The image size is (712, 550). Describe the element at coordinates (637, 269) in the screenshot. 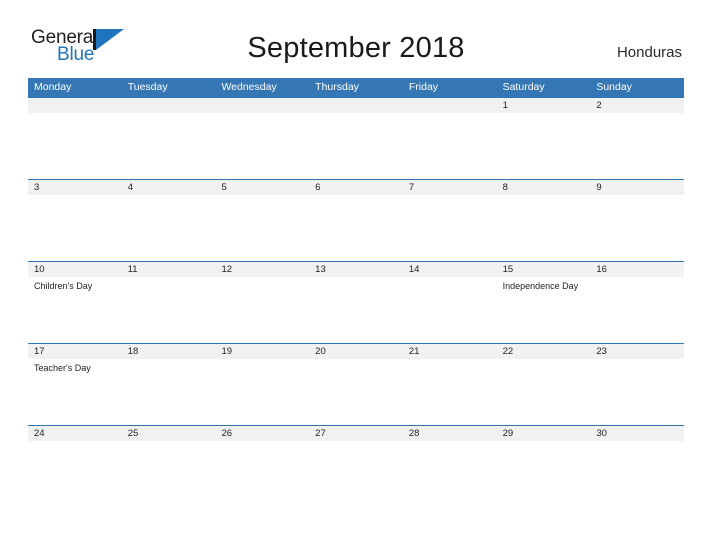

I see `date-number: 16` at that location.